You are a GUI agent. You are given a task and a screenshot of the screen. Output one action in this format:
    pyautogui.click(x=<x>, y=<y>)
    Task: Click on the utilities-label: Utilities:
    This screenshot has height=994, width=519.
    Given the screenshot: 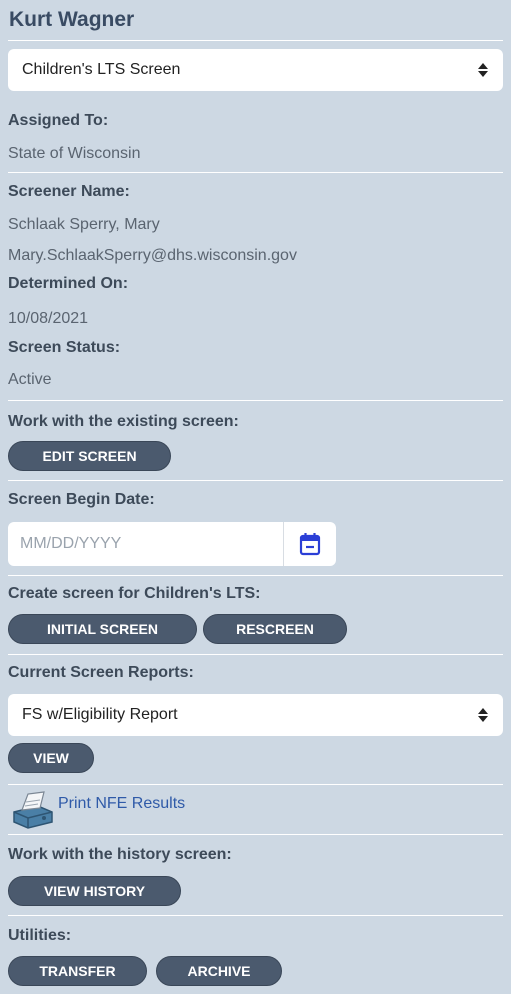 What is the action you would take?
    pyautogui.click(x=40, y=935)
    